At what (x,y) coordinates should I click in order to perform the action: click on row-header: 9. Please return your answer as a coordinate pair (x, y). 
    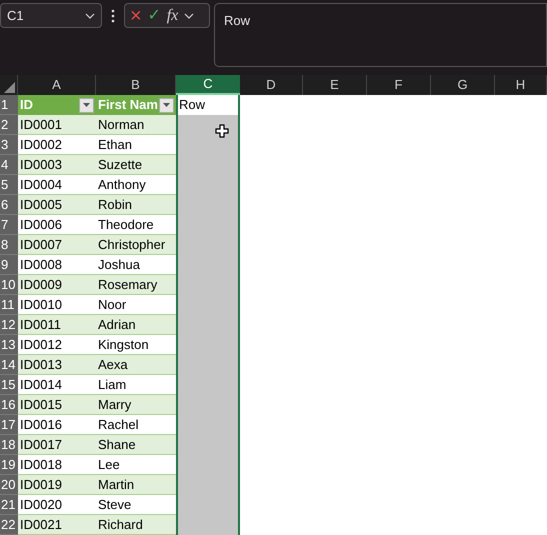
    Looking at the image, I should click on (9, 265).